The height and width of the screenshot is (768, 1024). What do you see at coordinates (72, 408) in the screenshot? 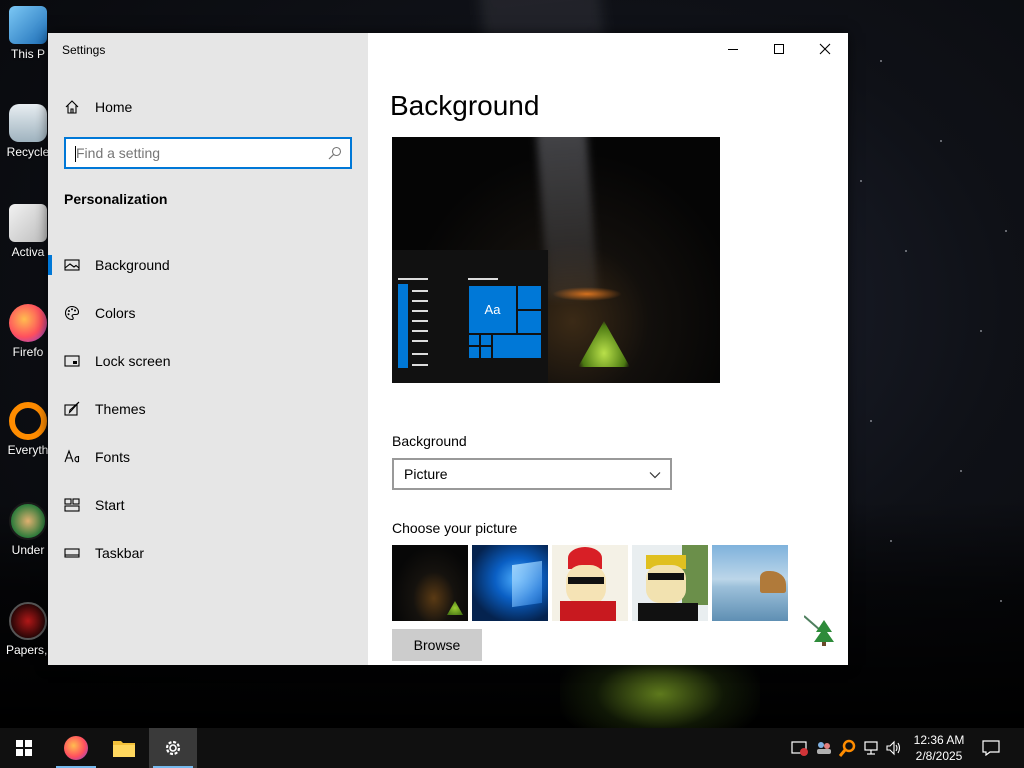
I see `brush-icon` at bounding box center [72, 408].